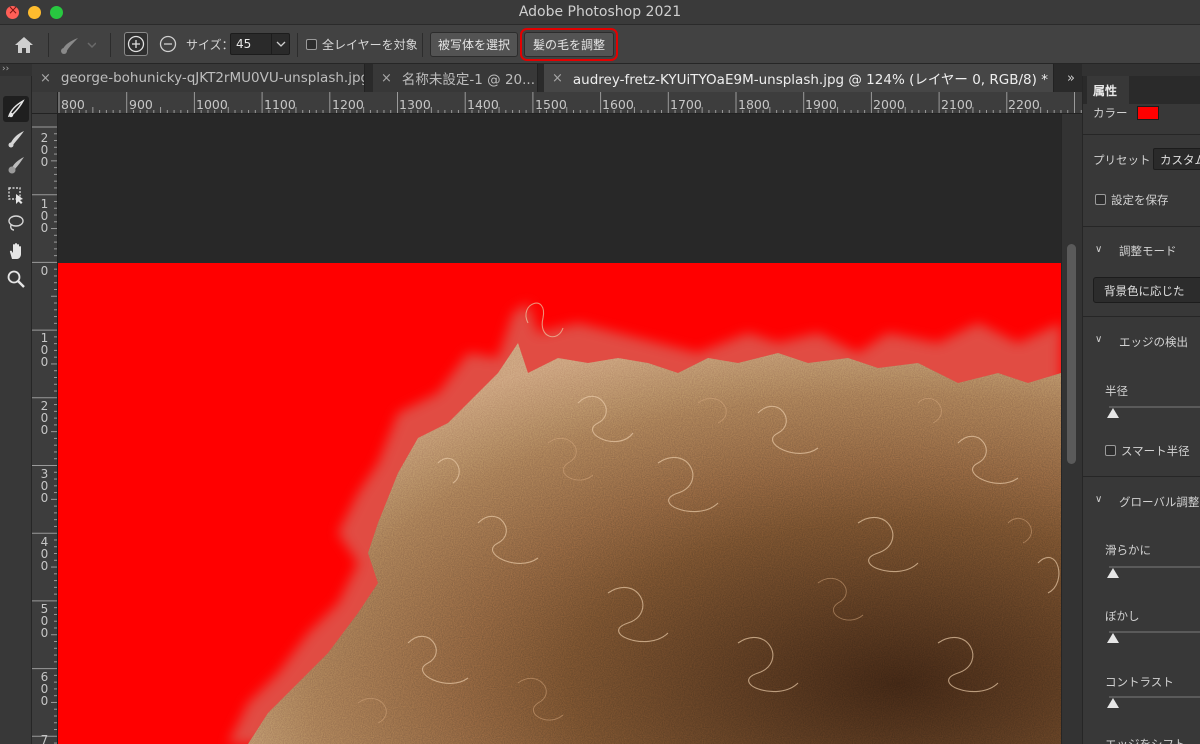 The width and height of the screenshot is (1200, 744). Describe the element at coordinates (280, 104) in the screenshot. I see `ruler-tick-label: 1100` at that location.